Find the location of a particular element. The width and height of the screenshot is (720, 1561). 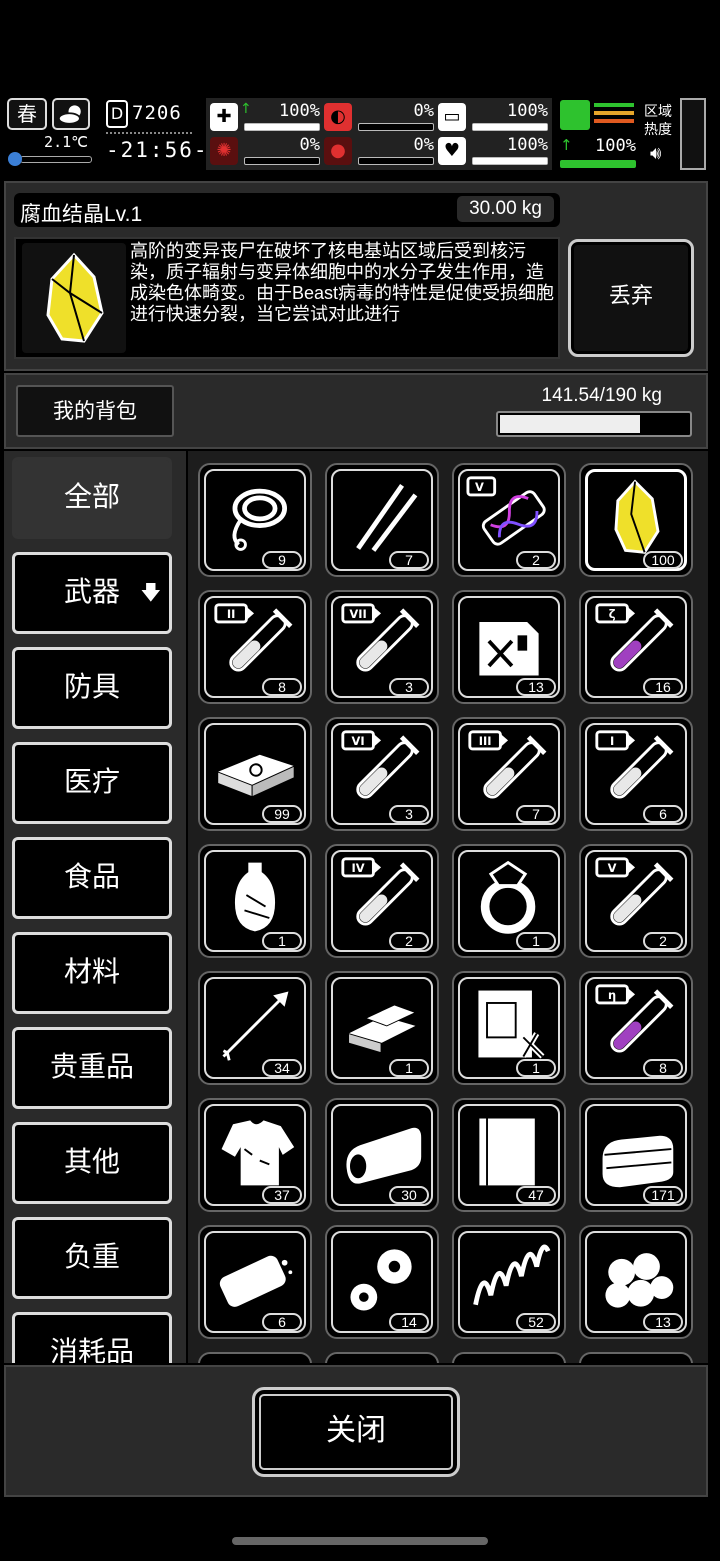

category-label: 食品 is located at coordinates (91, 876).